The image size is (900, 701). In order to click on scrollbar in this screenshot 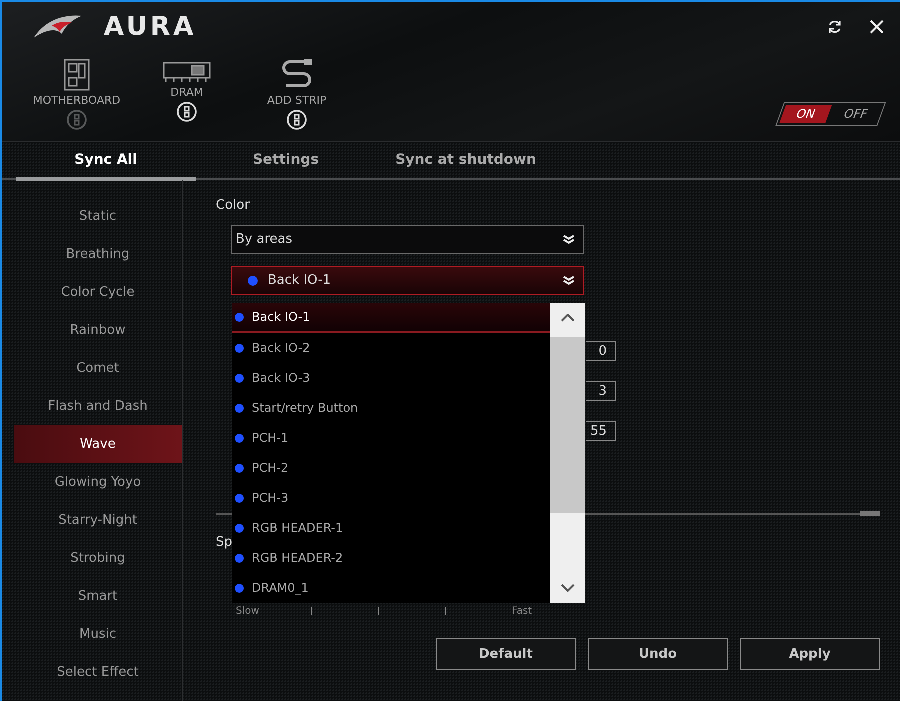, I will do `click(567, 453)`.